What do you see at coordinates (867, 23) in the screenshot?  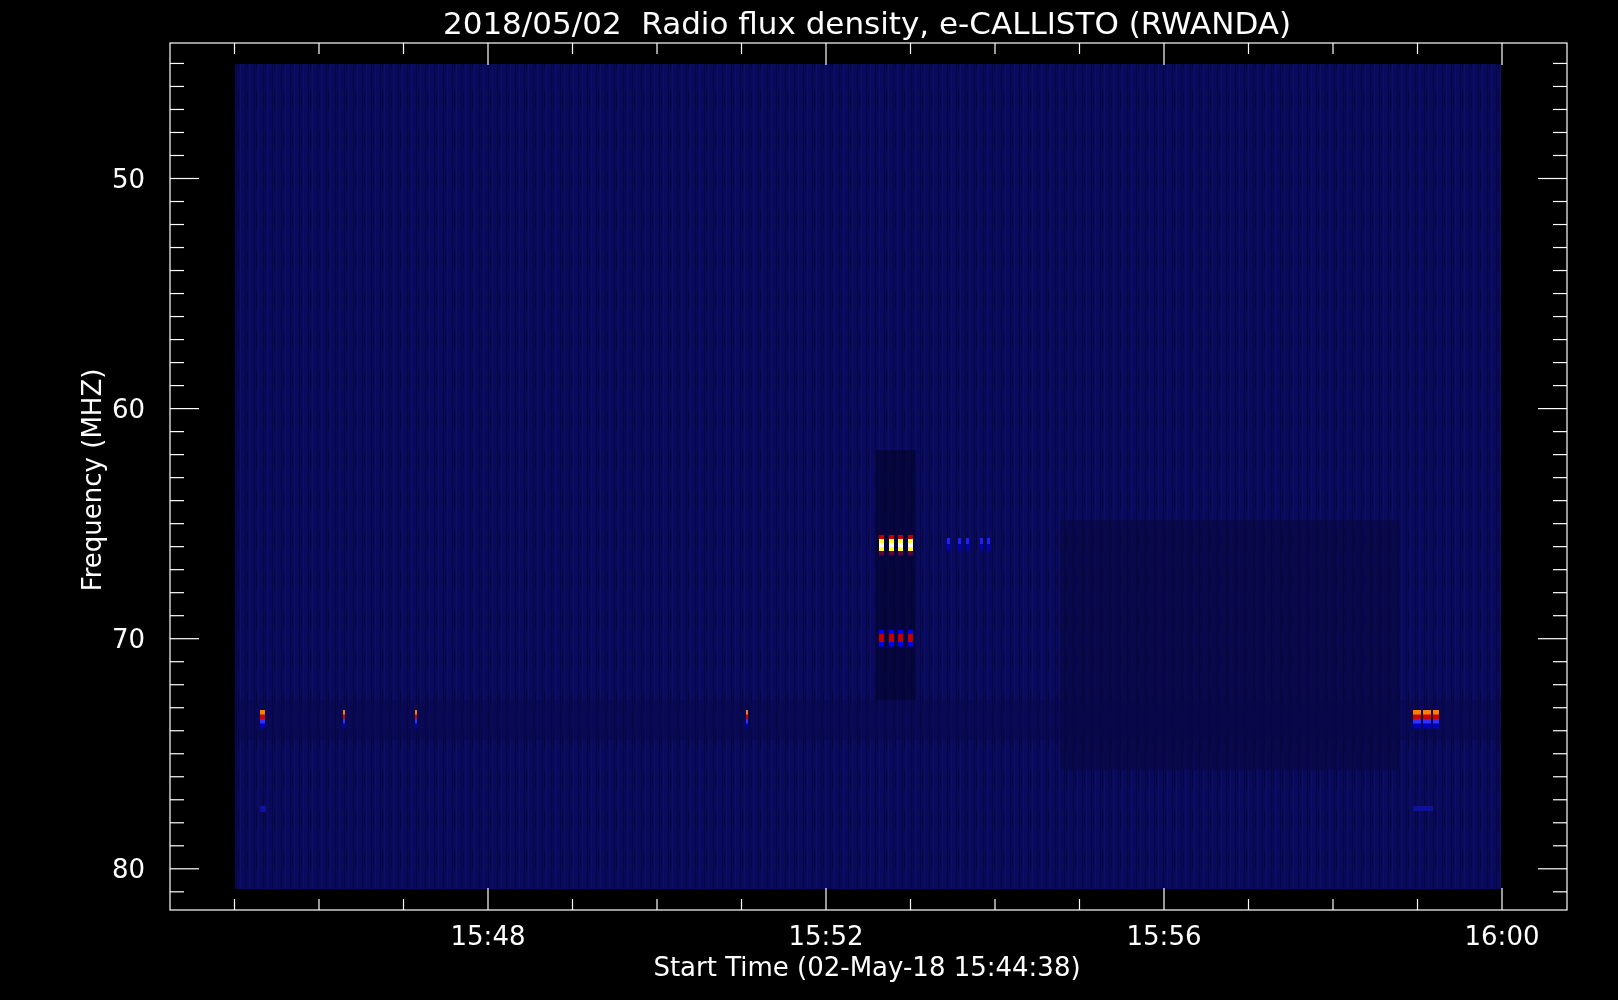 I see `plot-title: 2018/05/02 Radio flux density, e-CALLISTO (RWANDA)` at bounding box center [867, 23].